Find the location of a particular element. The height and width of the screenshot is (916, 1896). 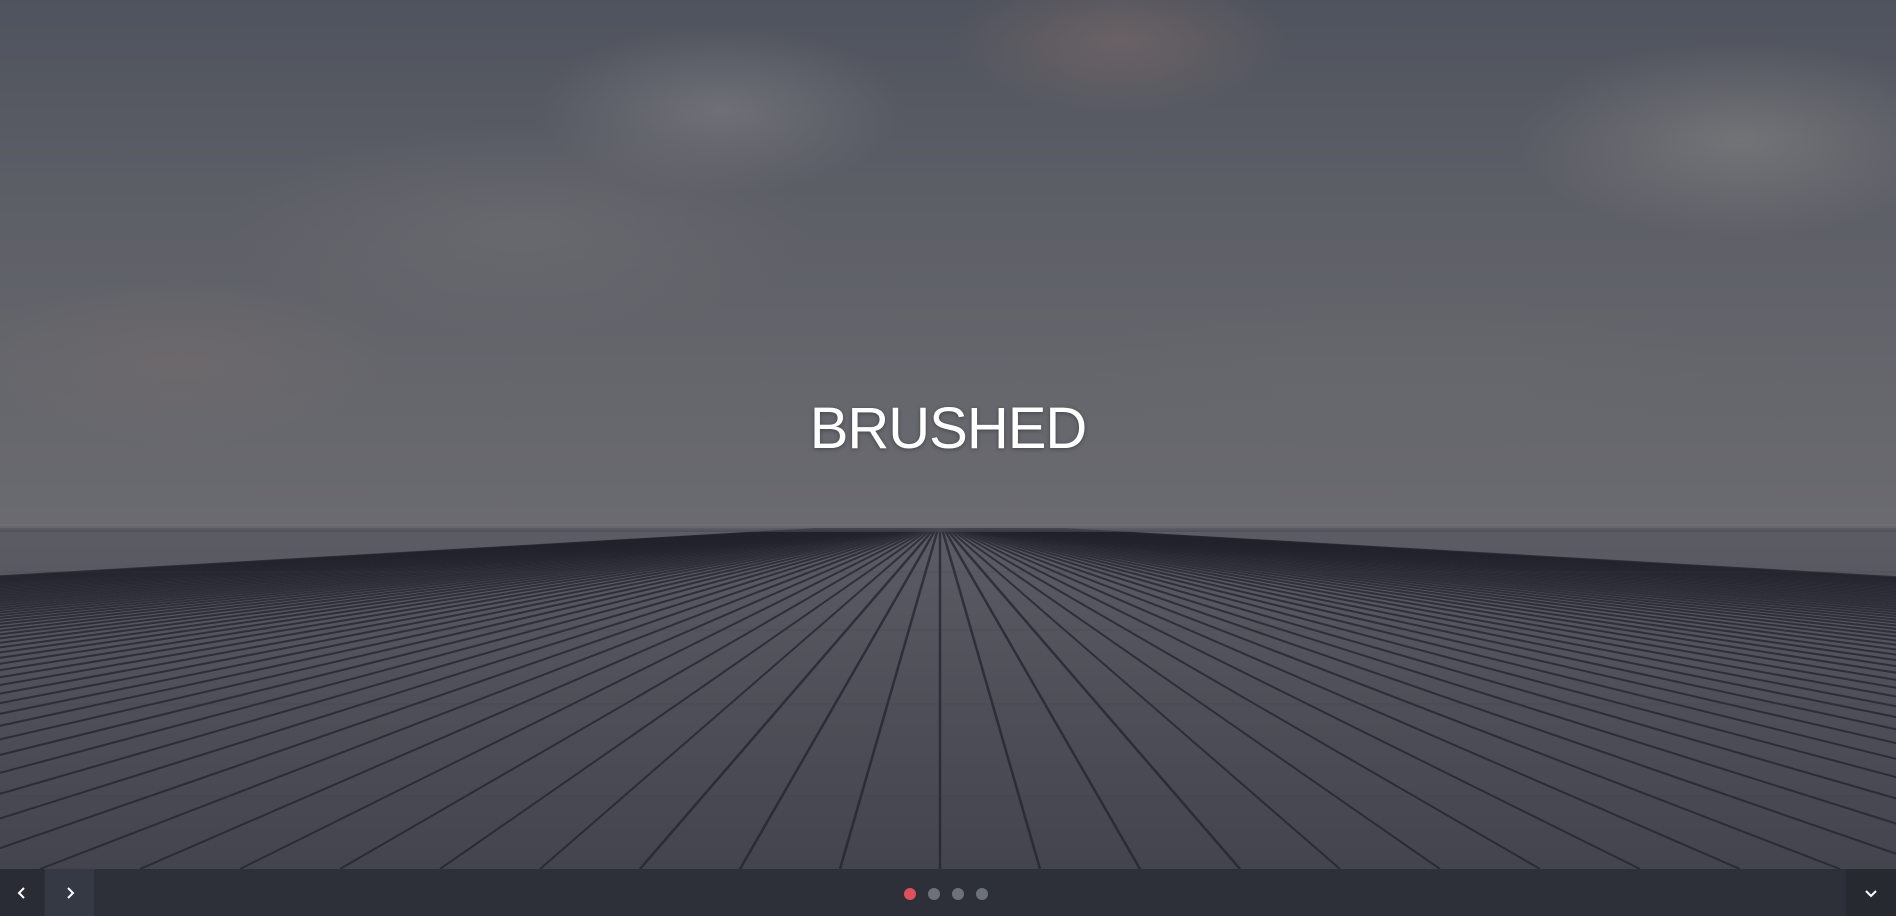

chevron-right-icon is located at coordinates (70, 892).